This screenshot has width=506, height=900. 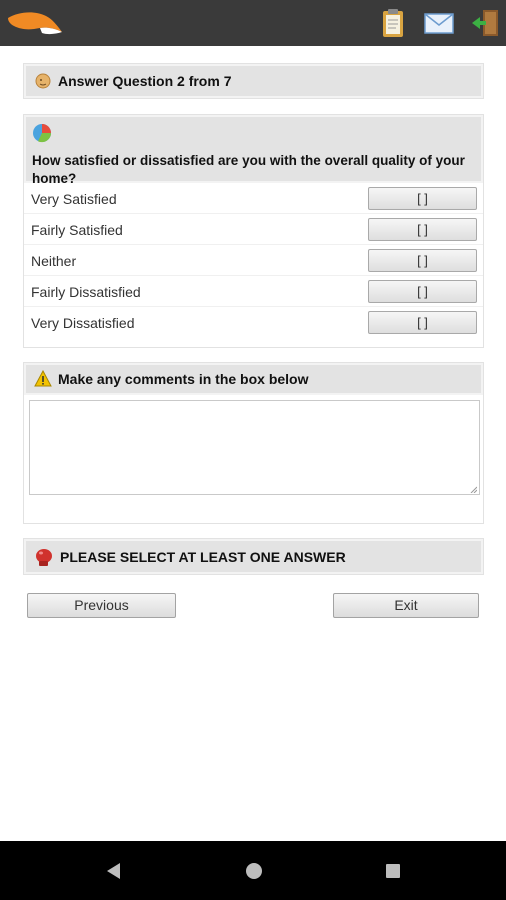 What do you see at coordinates (43, 81) in the screenshot?
I see `head-icon` at bounding box center [43, 81].